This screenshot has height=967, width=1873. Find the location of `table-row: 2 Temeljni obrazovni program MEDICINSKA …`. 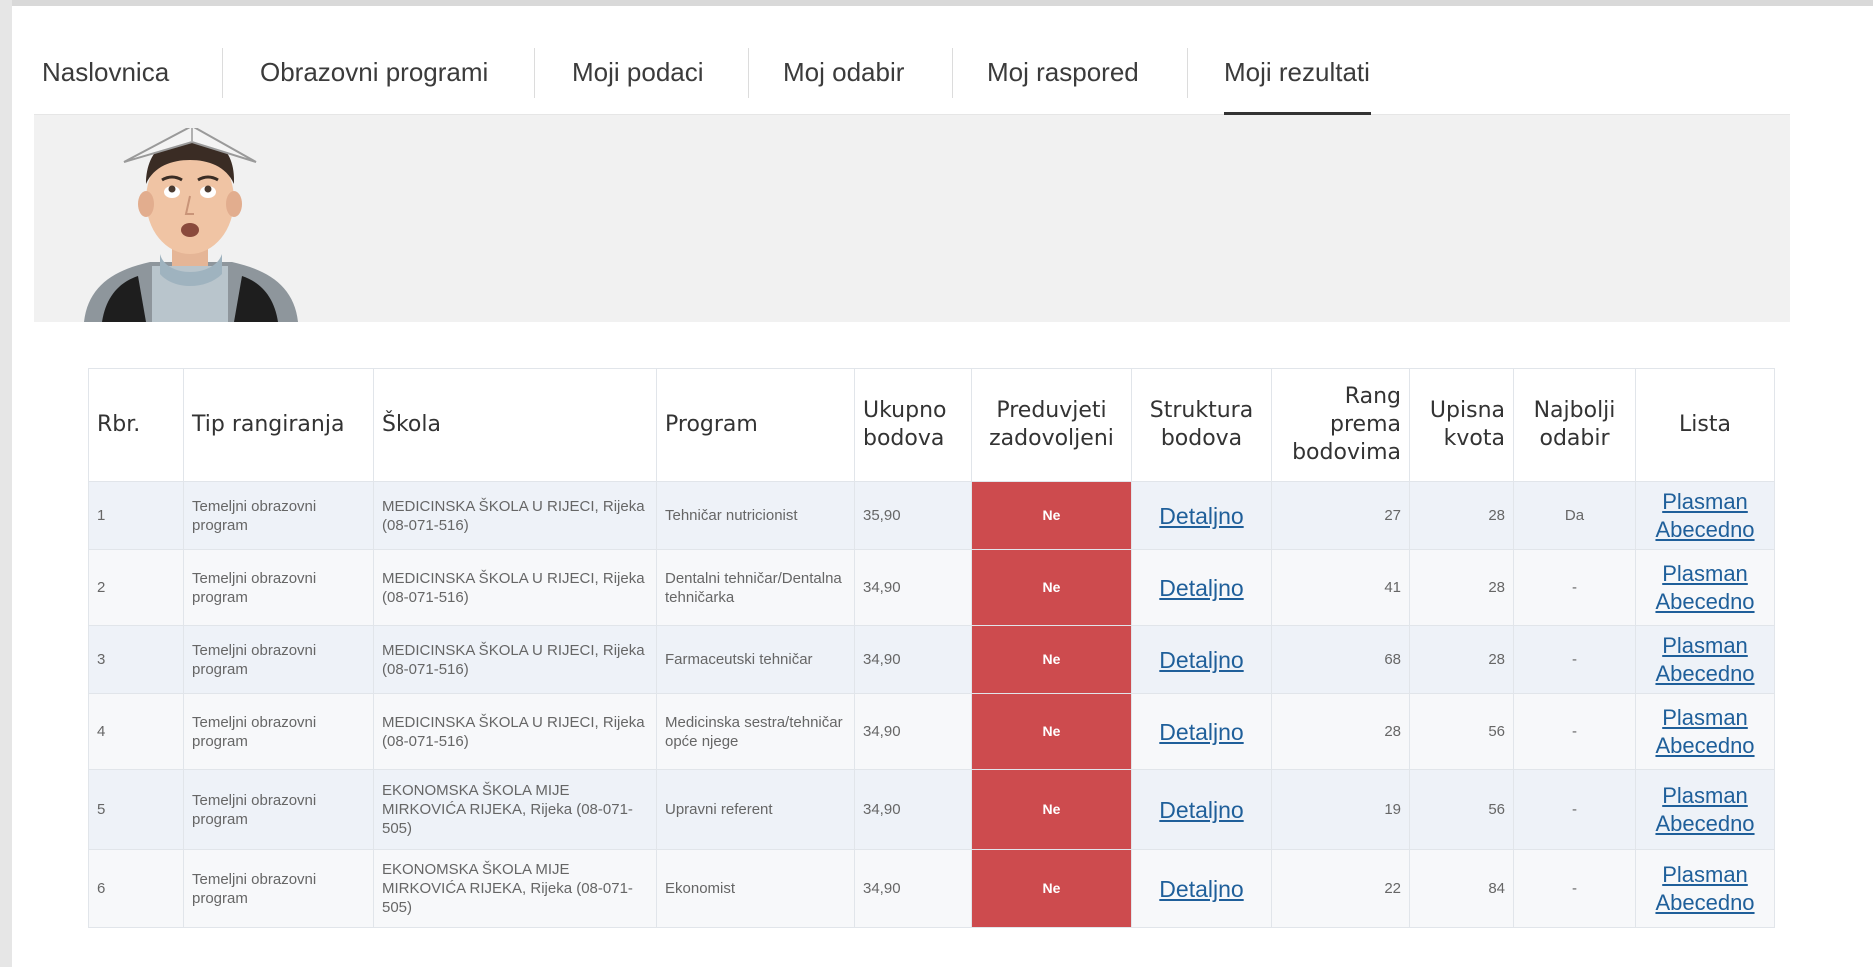

table-row: 2 Temeljni obrazovni program MEDICINSKA … is located at coordinates (931, 587).